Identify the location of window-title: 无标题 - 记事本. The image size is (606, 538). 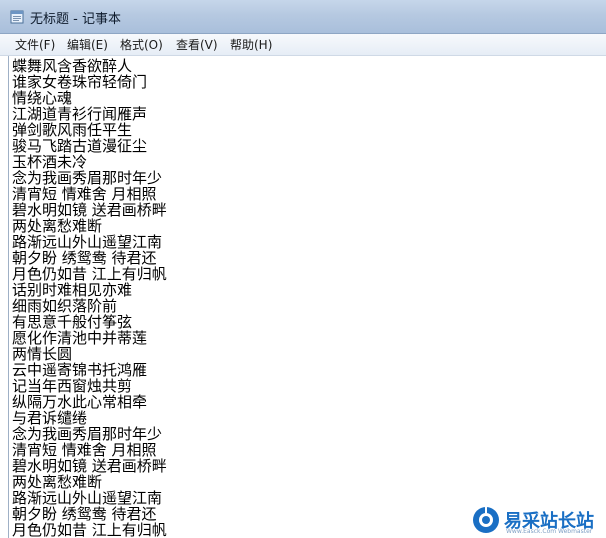
(75, 19).